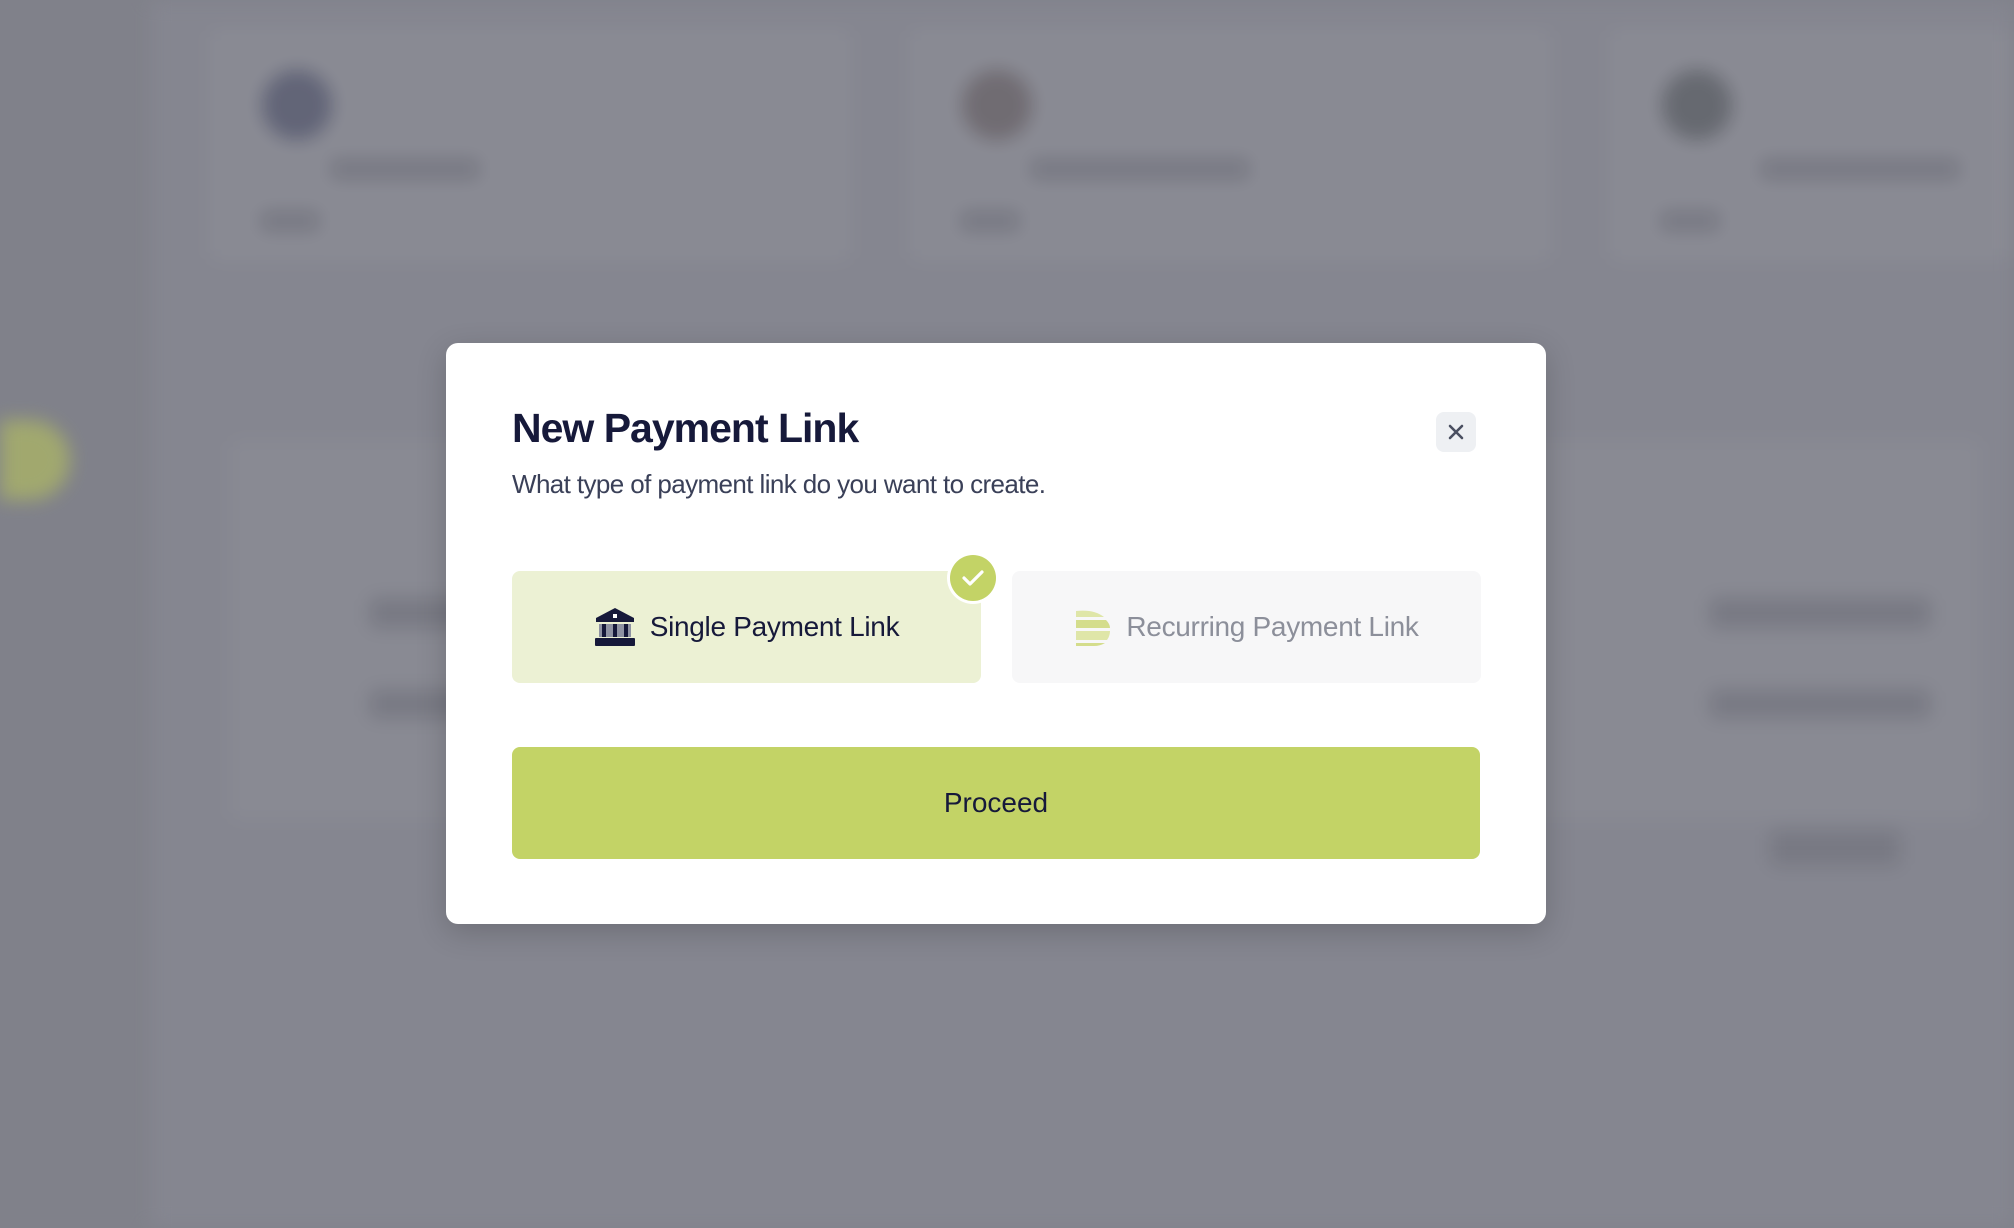 This screenshot has height=1228, width=2014. I want to click on close-icon, so click(1456, 432).